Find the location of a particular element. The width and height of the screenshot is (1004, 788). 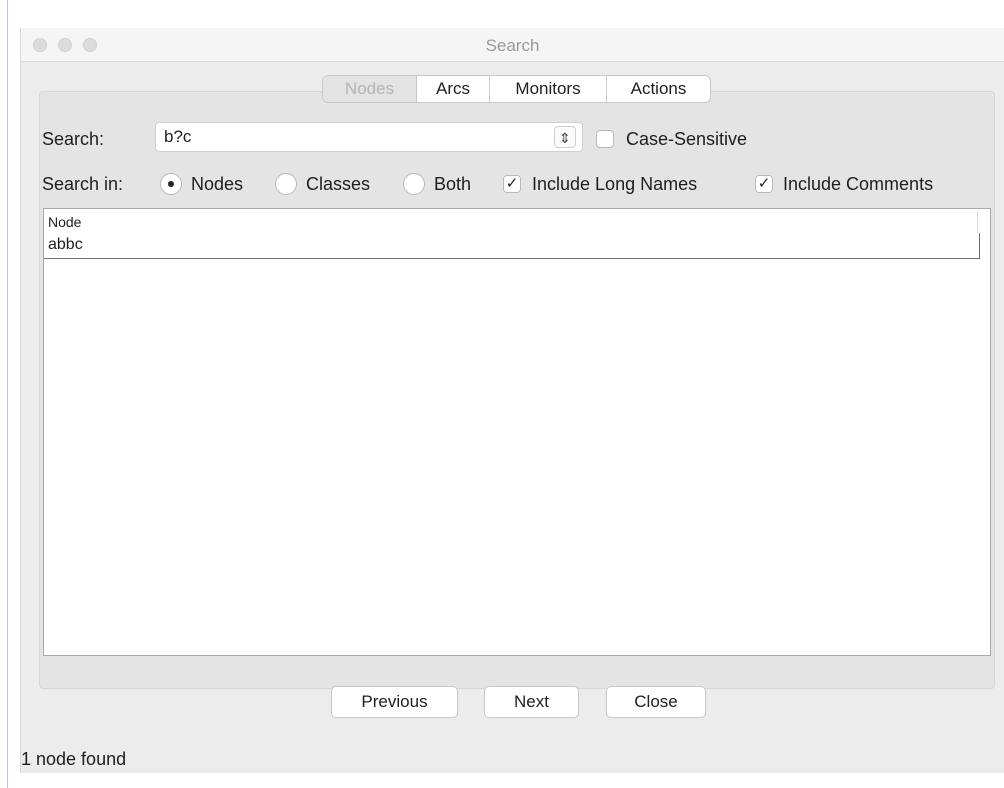

case-sensitive-checkbox is located at coordinates (605, 139).